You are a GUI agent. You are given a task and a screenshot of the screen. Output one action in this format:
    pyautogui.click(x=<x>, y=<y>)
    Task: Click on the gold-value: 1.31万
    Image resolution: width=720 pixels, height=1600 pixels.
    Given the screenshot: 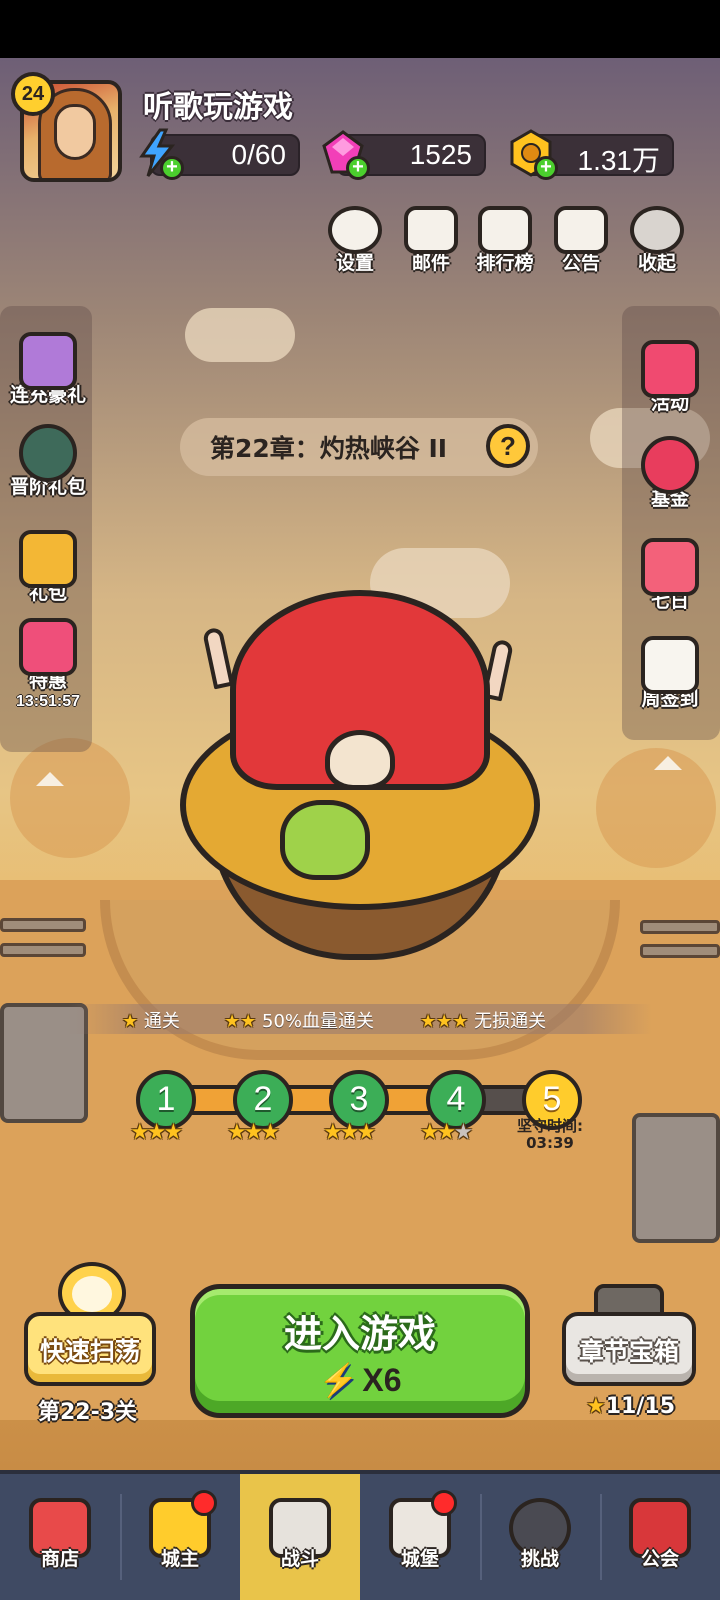 What is the action you would take?
    pyautogui.click(x=619, y=160)
    